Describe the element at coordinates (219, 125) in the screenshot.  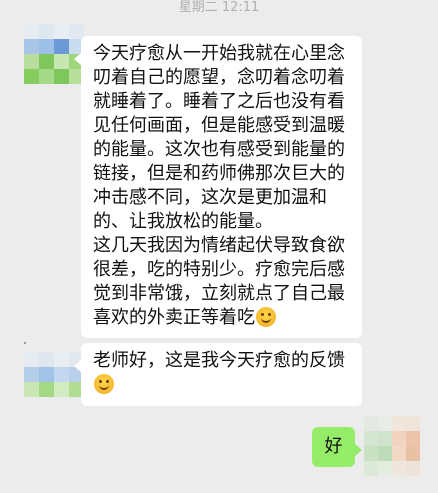
I see `message-line: 见任何画面，但是能感受到温暖` at that location.